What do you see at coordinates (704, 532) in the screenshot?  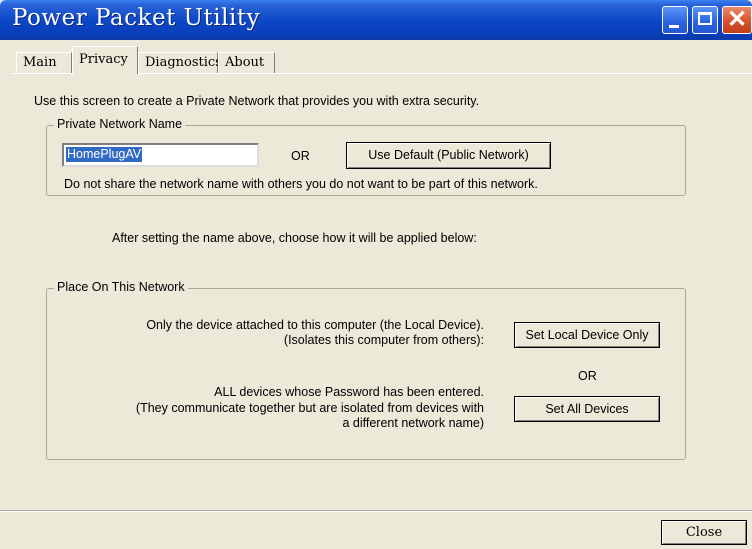 I see `close-button: Close` at bounding box center [704, 532].